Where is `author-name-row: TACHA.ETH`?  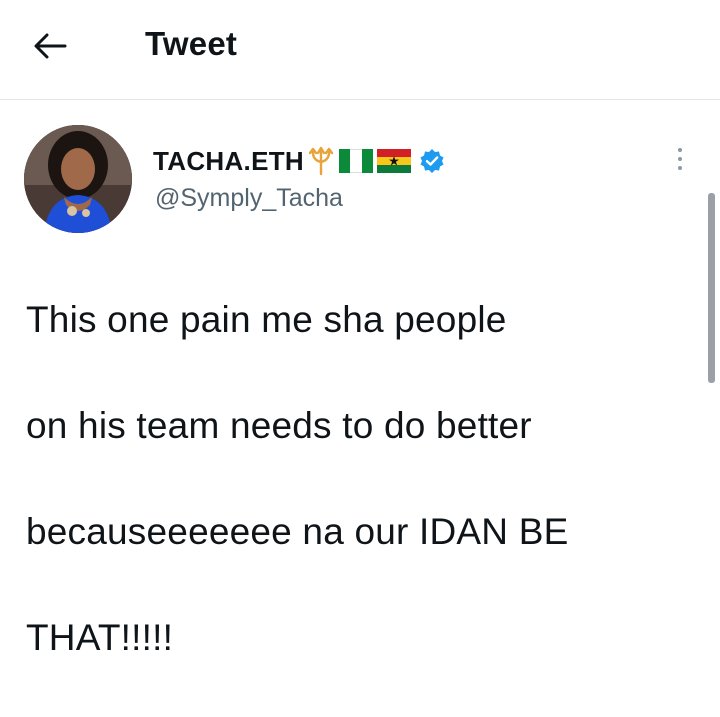 author-name-row: TACHA.ETH is located at coordinates (299, 161).